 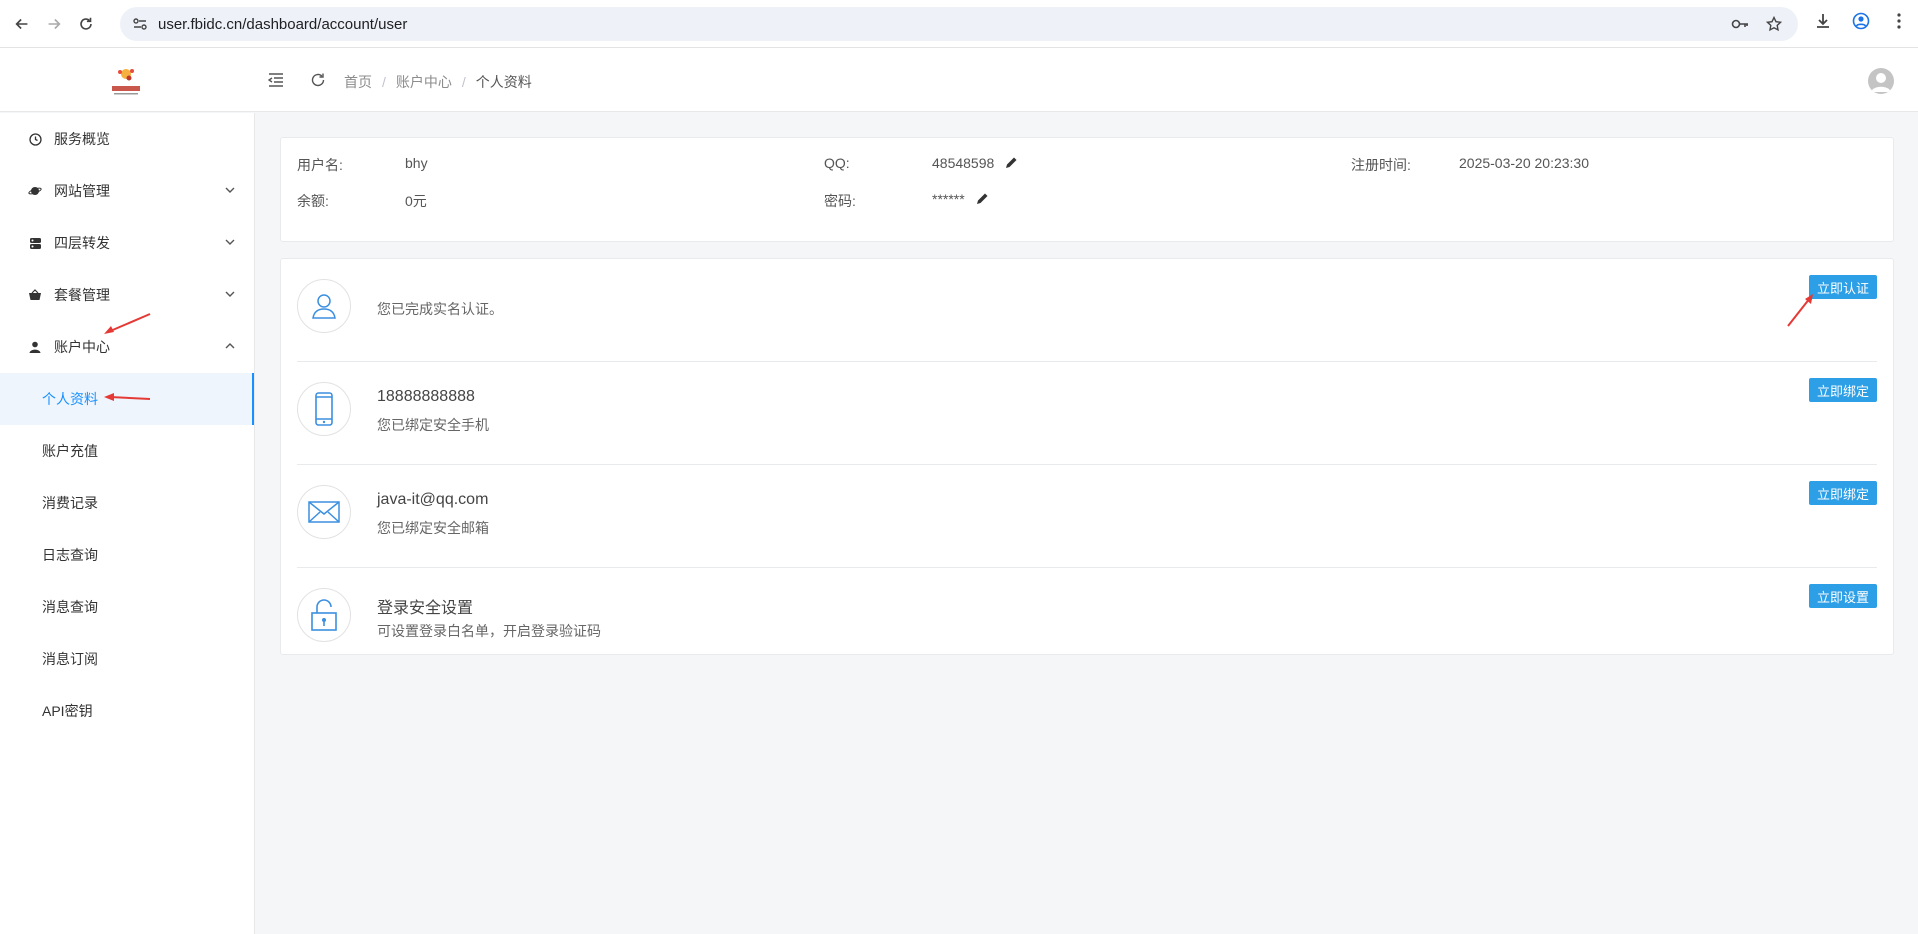 I want to click on sidebar-item-label: 账户中心, so click(x=82, y=347).